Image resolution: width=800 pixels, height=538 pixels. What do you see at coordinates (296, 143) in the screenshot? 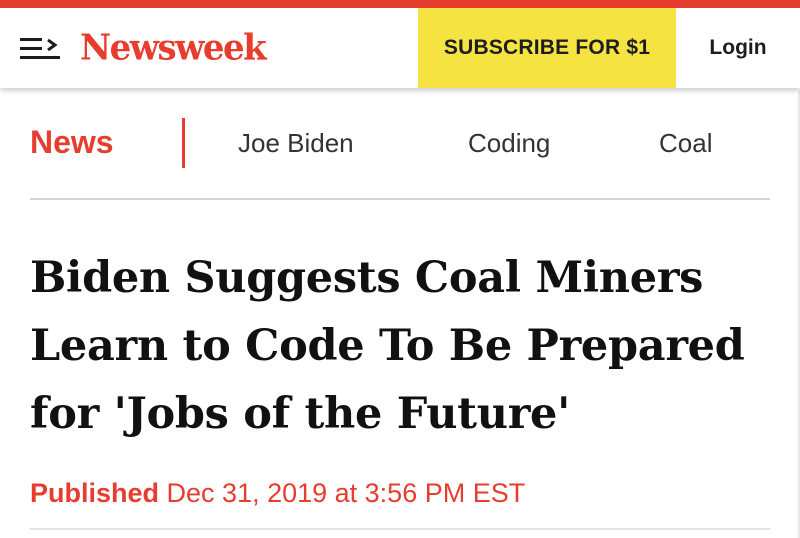
I see `nav-tag-joe-biden: Joe Biden` at bounding box center [296, 143].